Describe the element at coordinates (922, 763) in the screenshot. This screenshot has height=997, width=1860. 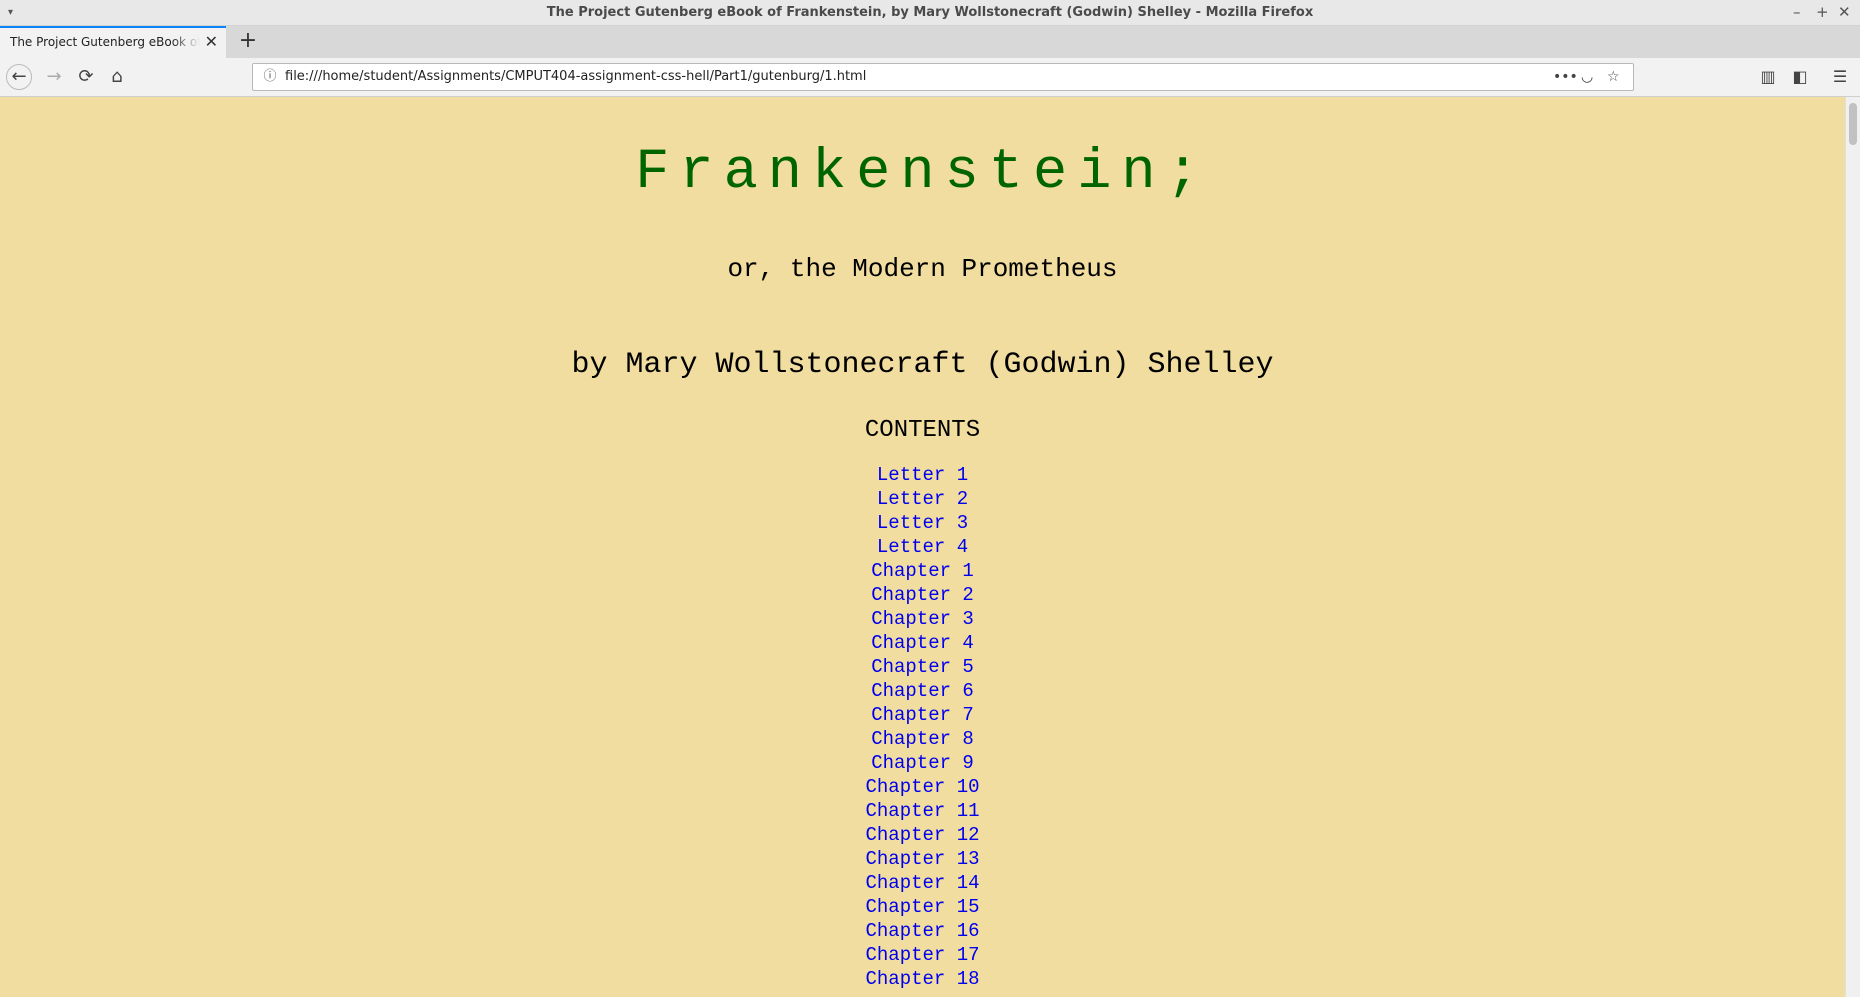
I see `toc-link: Chapter 9` at that location.